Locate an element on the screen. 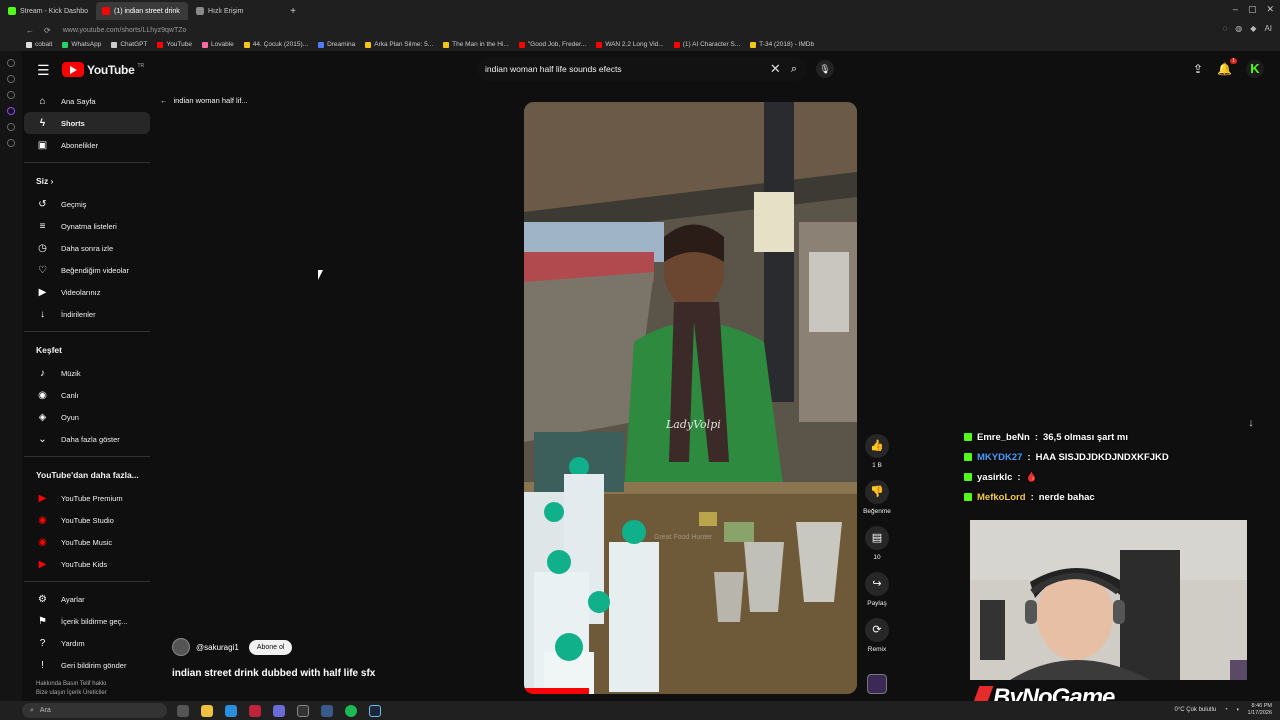 Image resolution: width=1280 pixels, height=720 pixels. subscribe-button: Abone ol is located at coordinates (270, 647).